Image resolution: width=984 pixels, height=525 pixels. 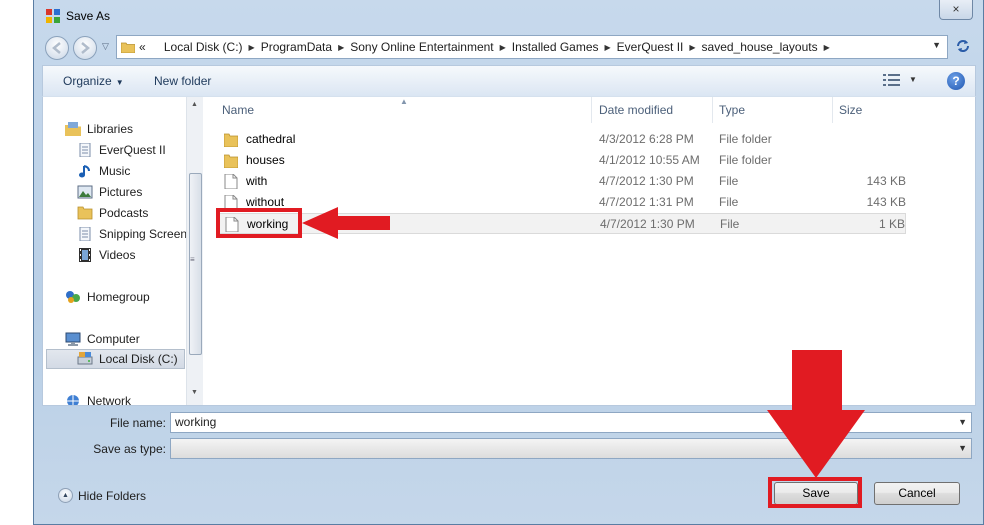 I want to click on breadcrumb-overflow: «, so click(x=142, y=47).